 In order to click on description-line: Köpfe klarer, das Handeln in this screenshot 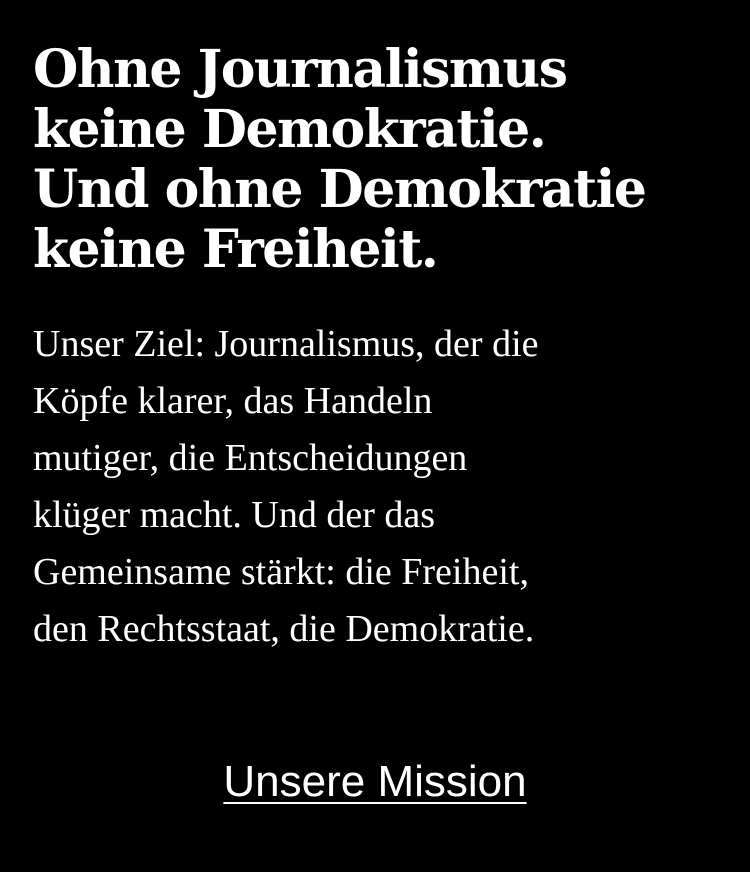, I will do `click(233, 401)`.